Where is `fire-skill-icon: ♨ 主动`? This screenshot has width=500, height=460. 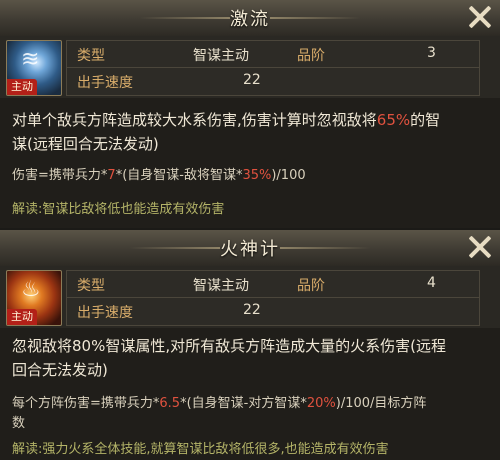
fire-skill-icon: ♨ 主动 is located at coordinates (34, 298).